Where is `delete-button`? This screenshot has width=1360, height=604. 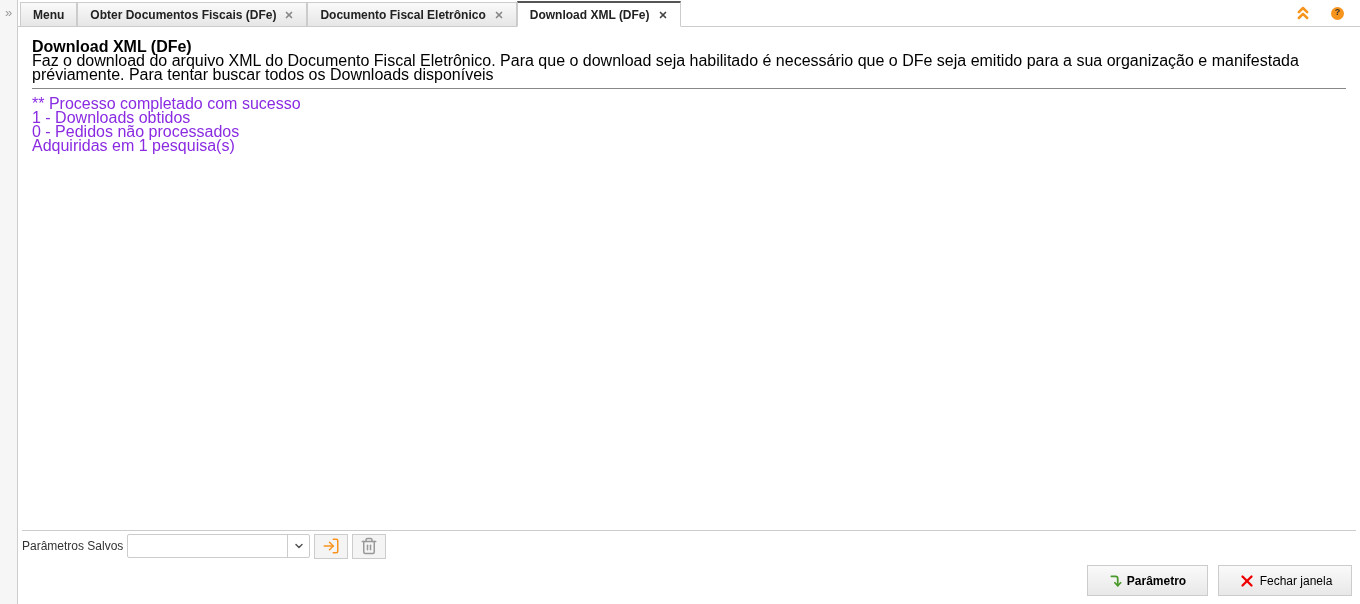 delete-button is located at coordinates (369, 546).